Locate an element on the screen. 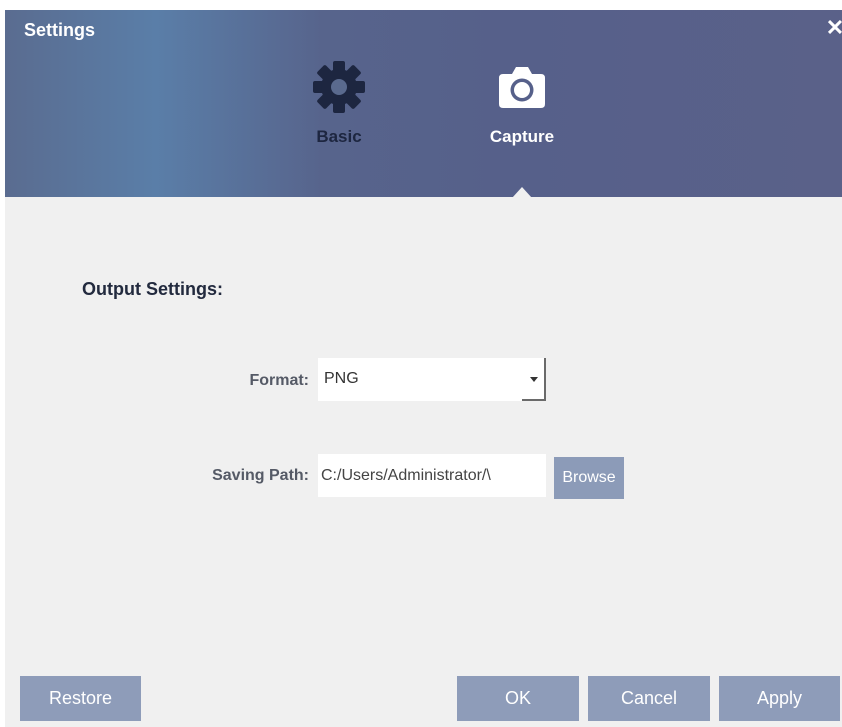  chevron-down-icon is located at coordinates (534, 379).